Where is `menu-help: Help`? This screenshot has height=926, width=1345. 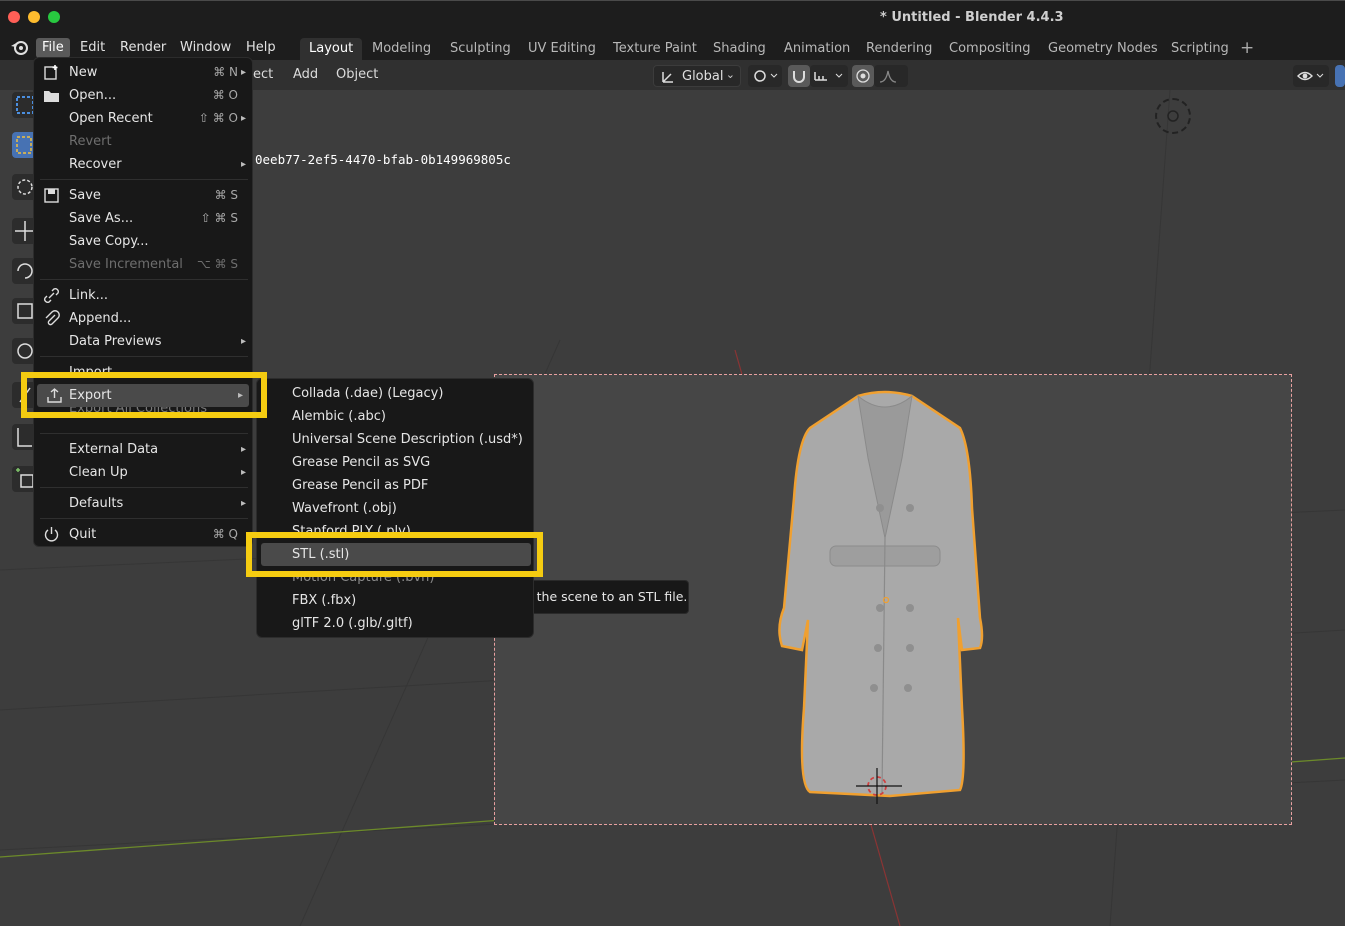
menu-help: Help is located at coordinates (261, 48).